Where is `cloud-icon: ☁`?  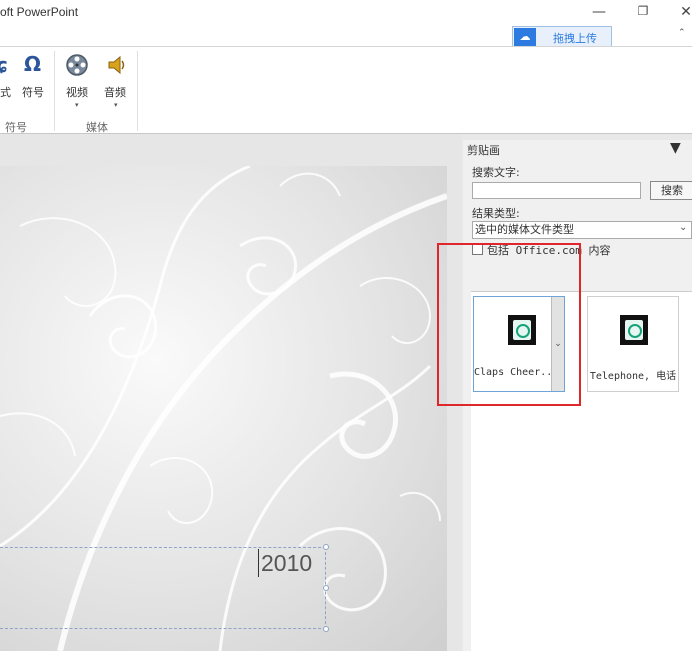 cloud-icon: ☁ is located at coordinates (525, 37).